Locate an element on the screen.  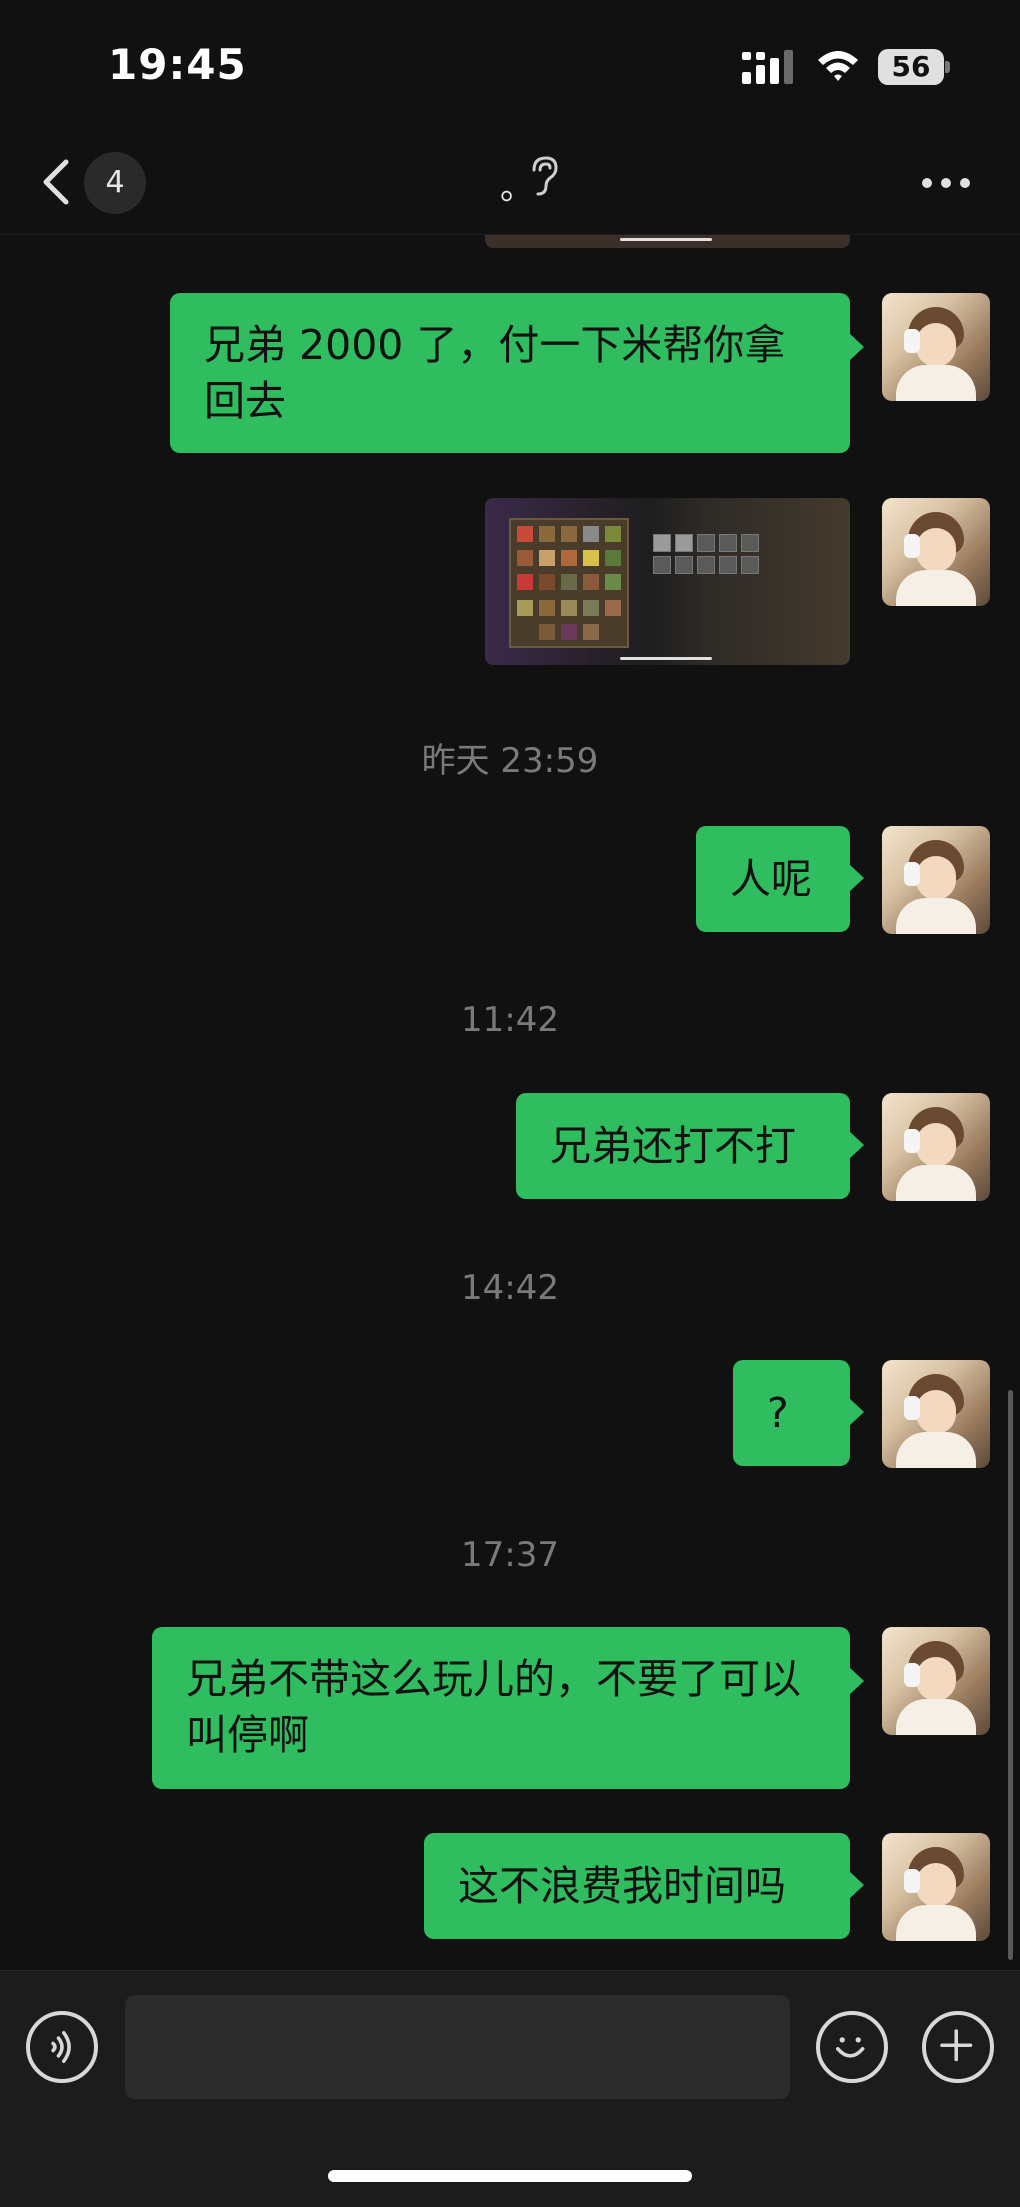
ear-icon is located at coordinates (545, 176).